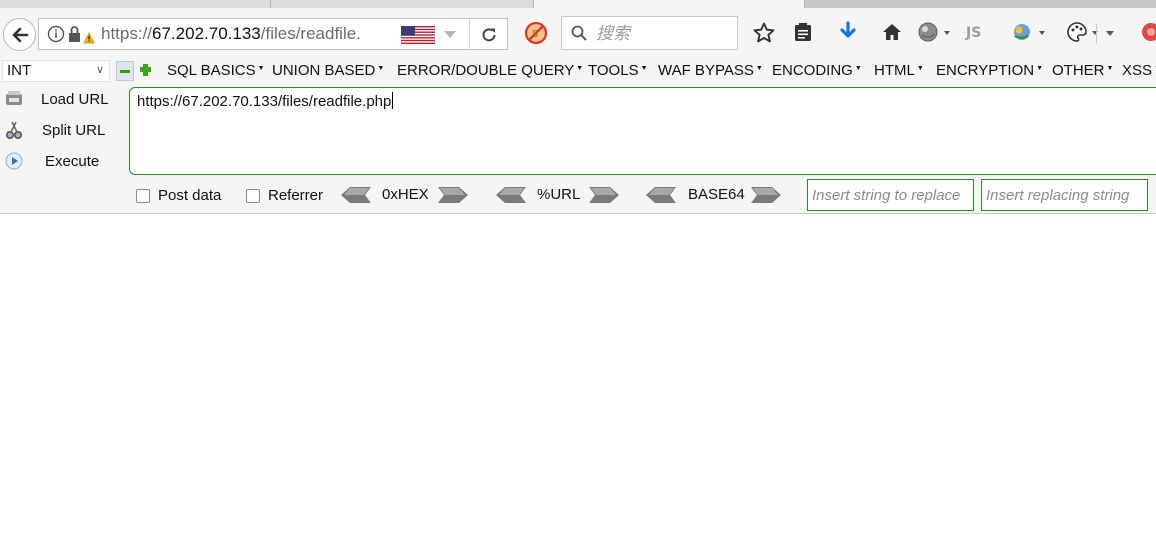 The image size is (1156, 534). I want to click on navigation-bar: https://67.202.70.133/files/readfile. S, so click(578, 33).